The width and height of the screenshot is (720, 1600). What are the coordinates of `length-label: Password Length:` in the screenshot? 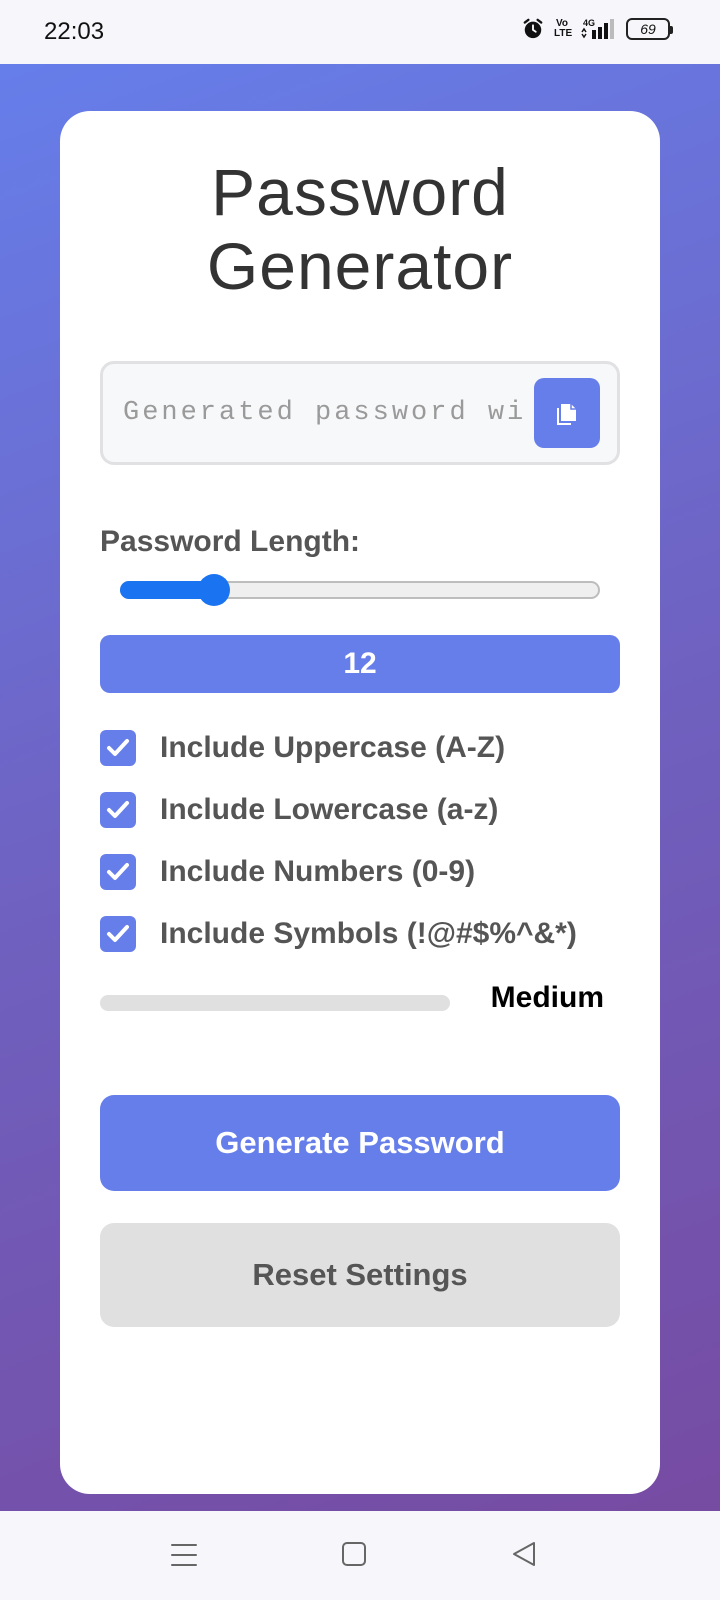 It's located at (230, 541).